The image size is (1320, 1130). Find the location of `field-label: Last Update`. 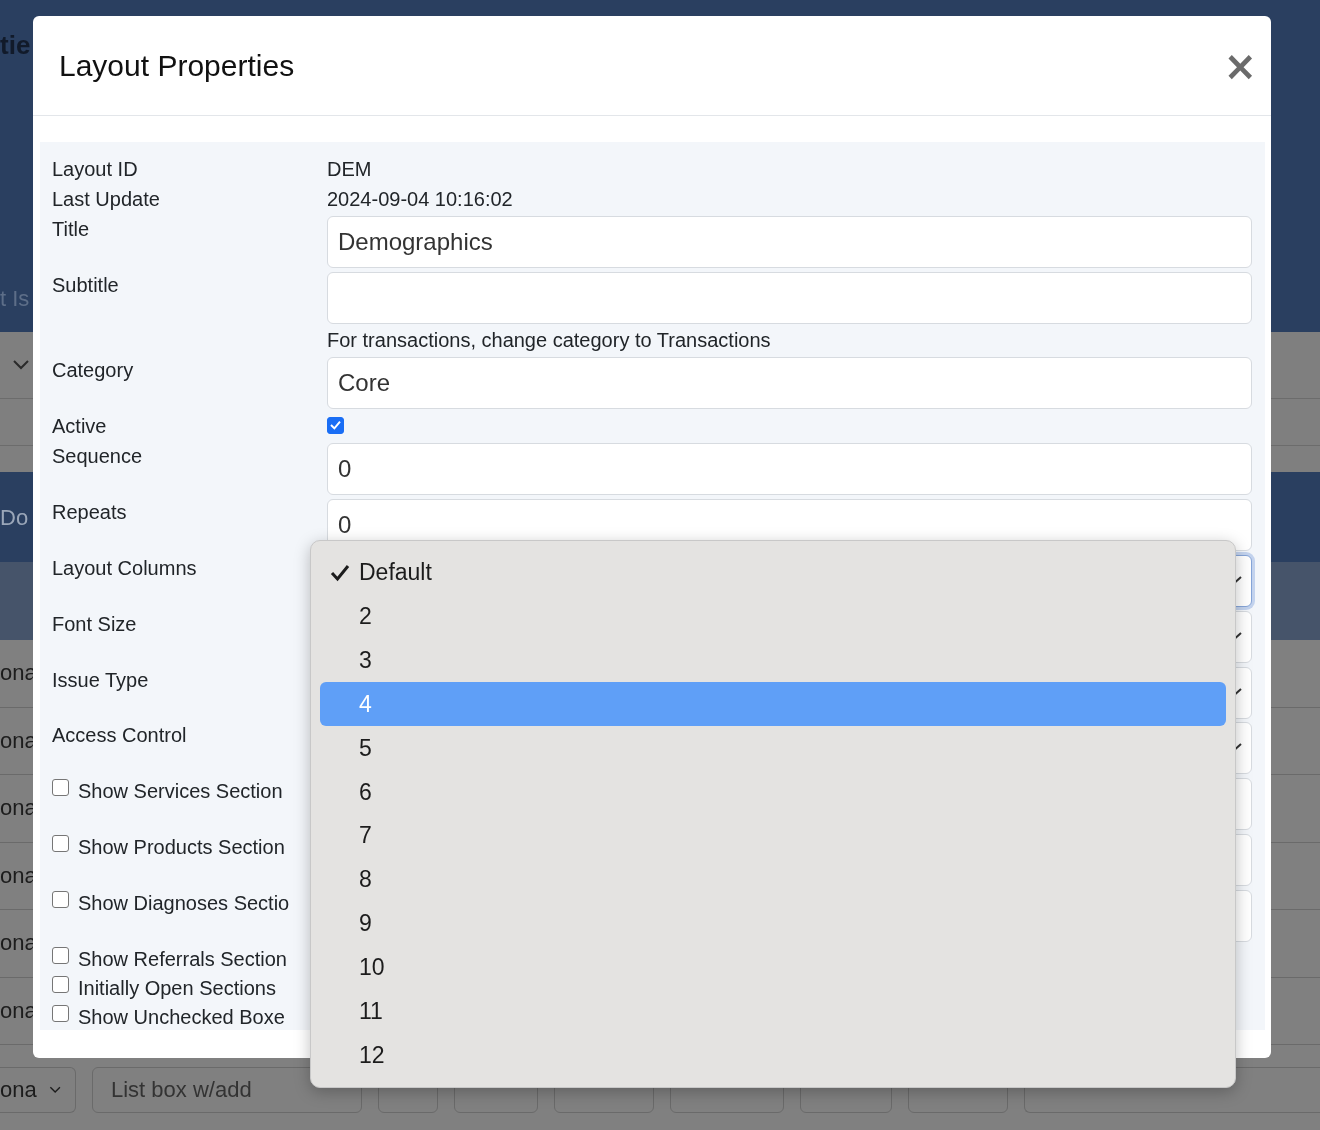

field-label: Last Update is located at coordinates (106, 199).